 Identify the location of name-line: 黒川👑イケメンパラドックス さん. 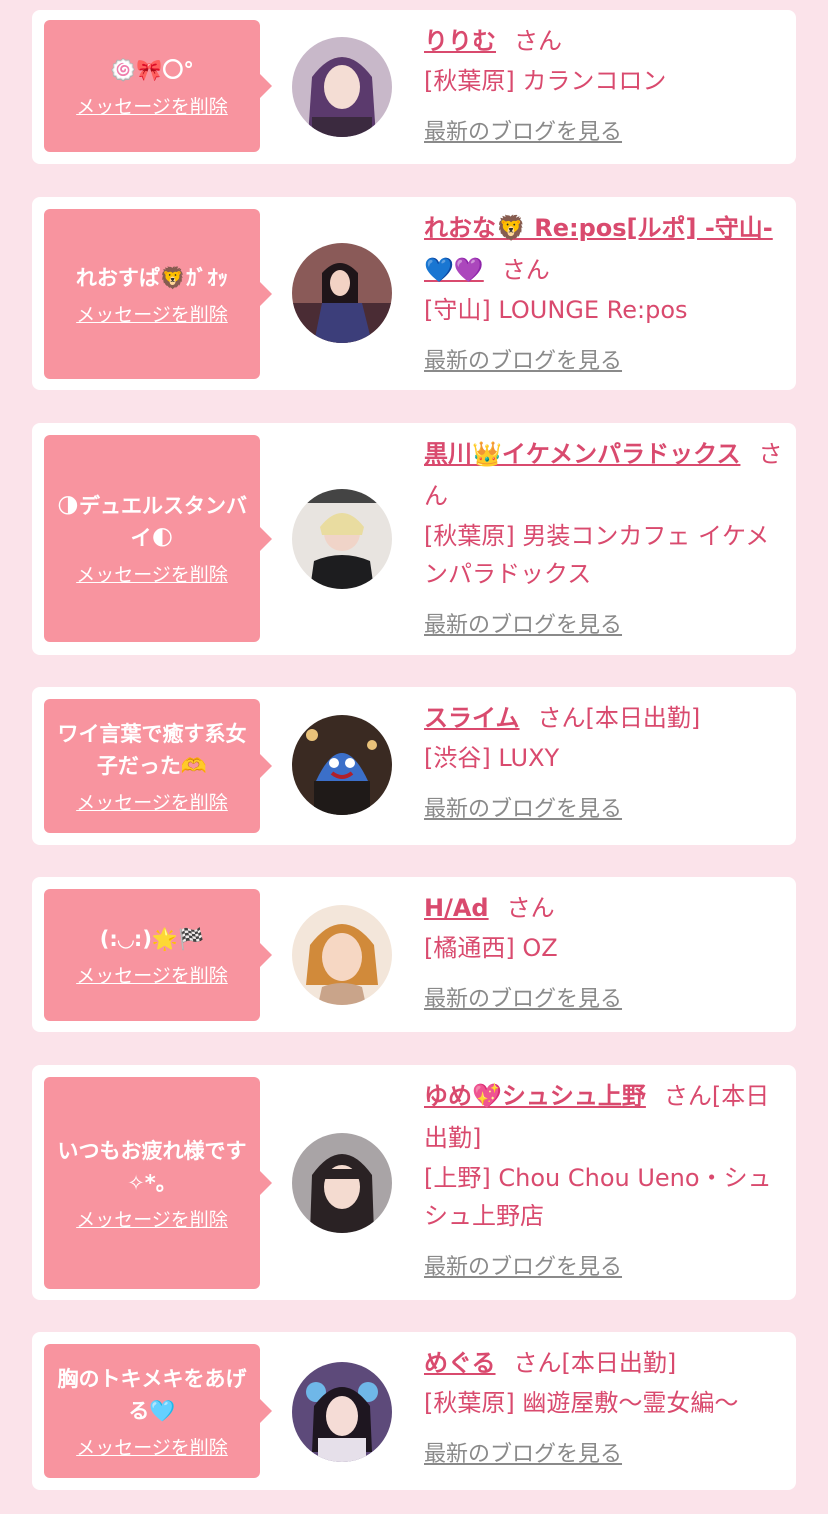
(604, 475).